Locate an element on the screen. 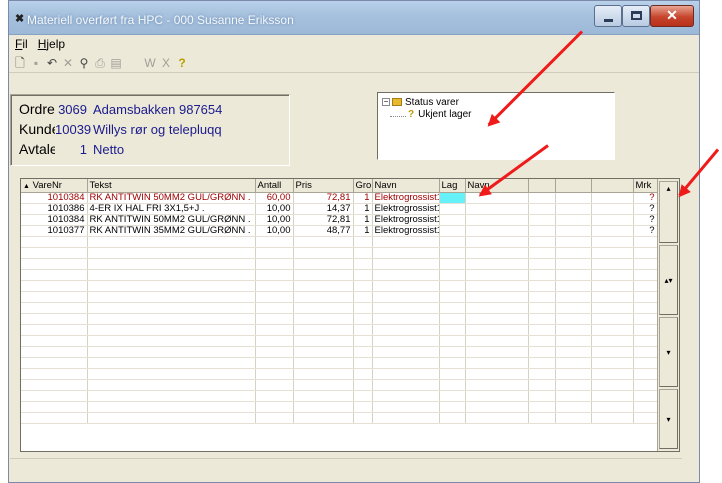 The height and width of the screenshot is (483, 722). cell-navn: Elektrogrossist1 is located at coordinates (406, 198).